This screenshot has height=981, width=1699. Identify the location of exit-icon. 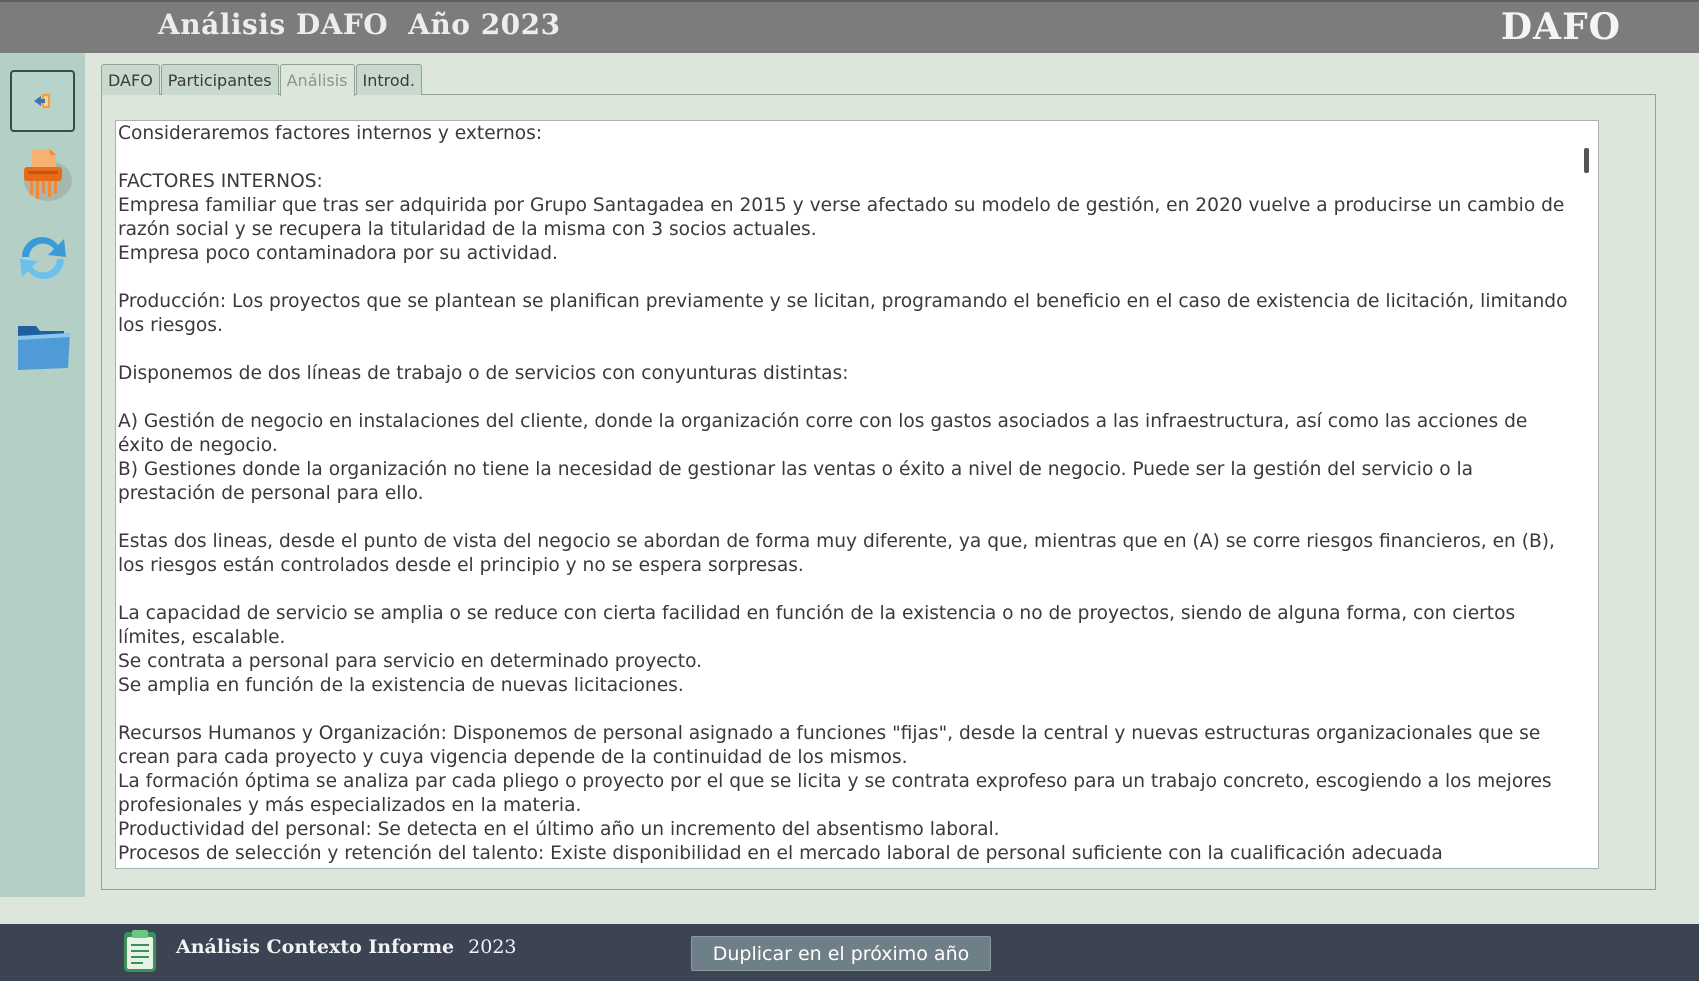
(41, 101).